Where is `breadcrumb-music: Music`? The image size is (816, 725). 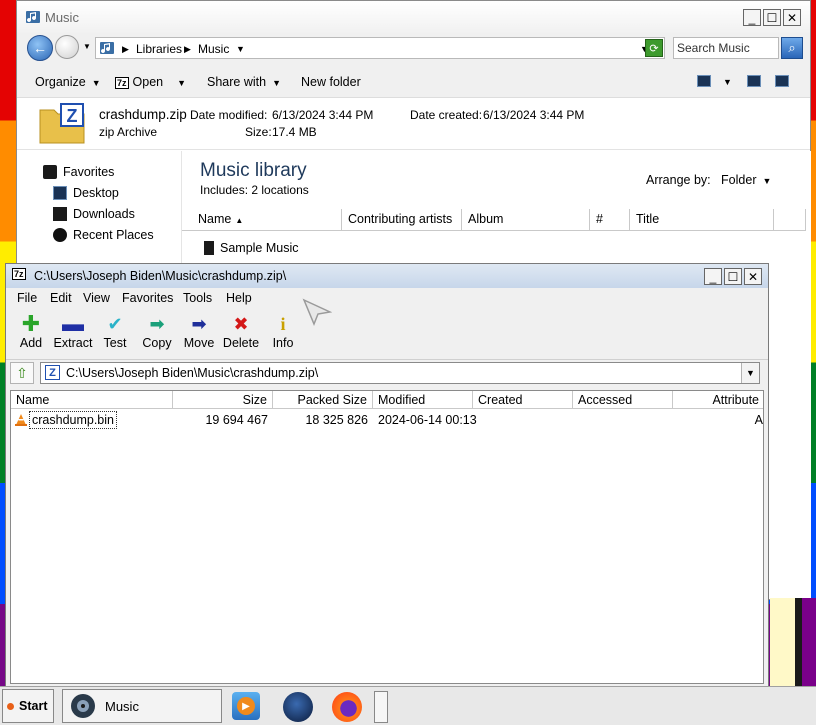 breadcrumb-music: Music is located at coordinates (213, 49).